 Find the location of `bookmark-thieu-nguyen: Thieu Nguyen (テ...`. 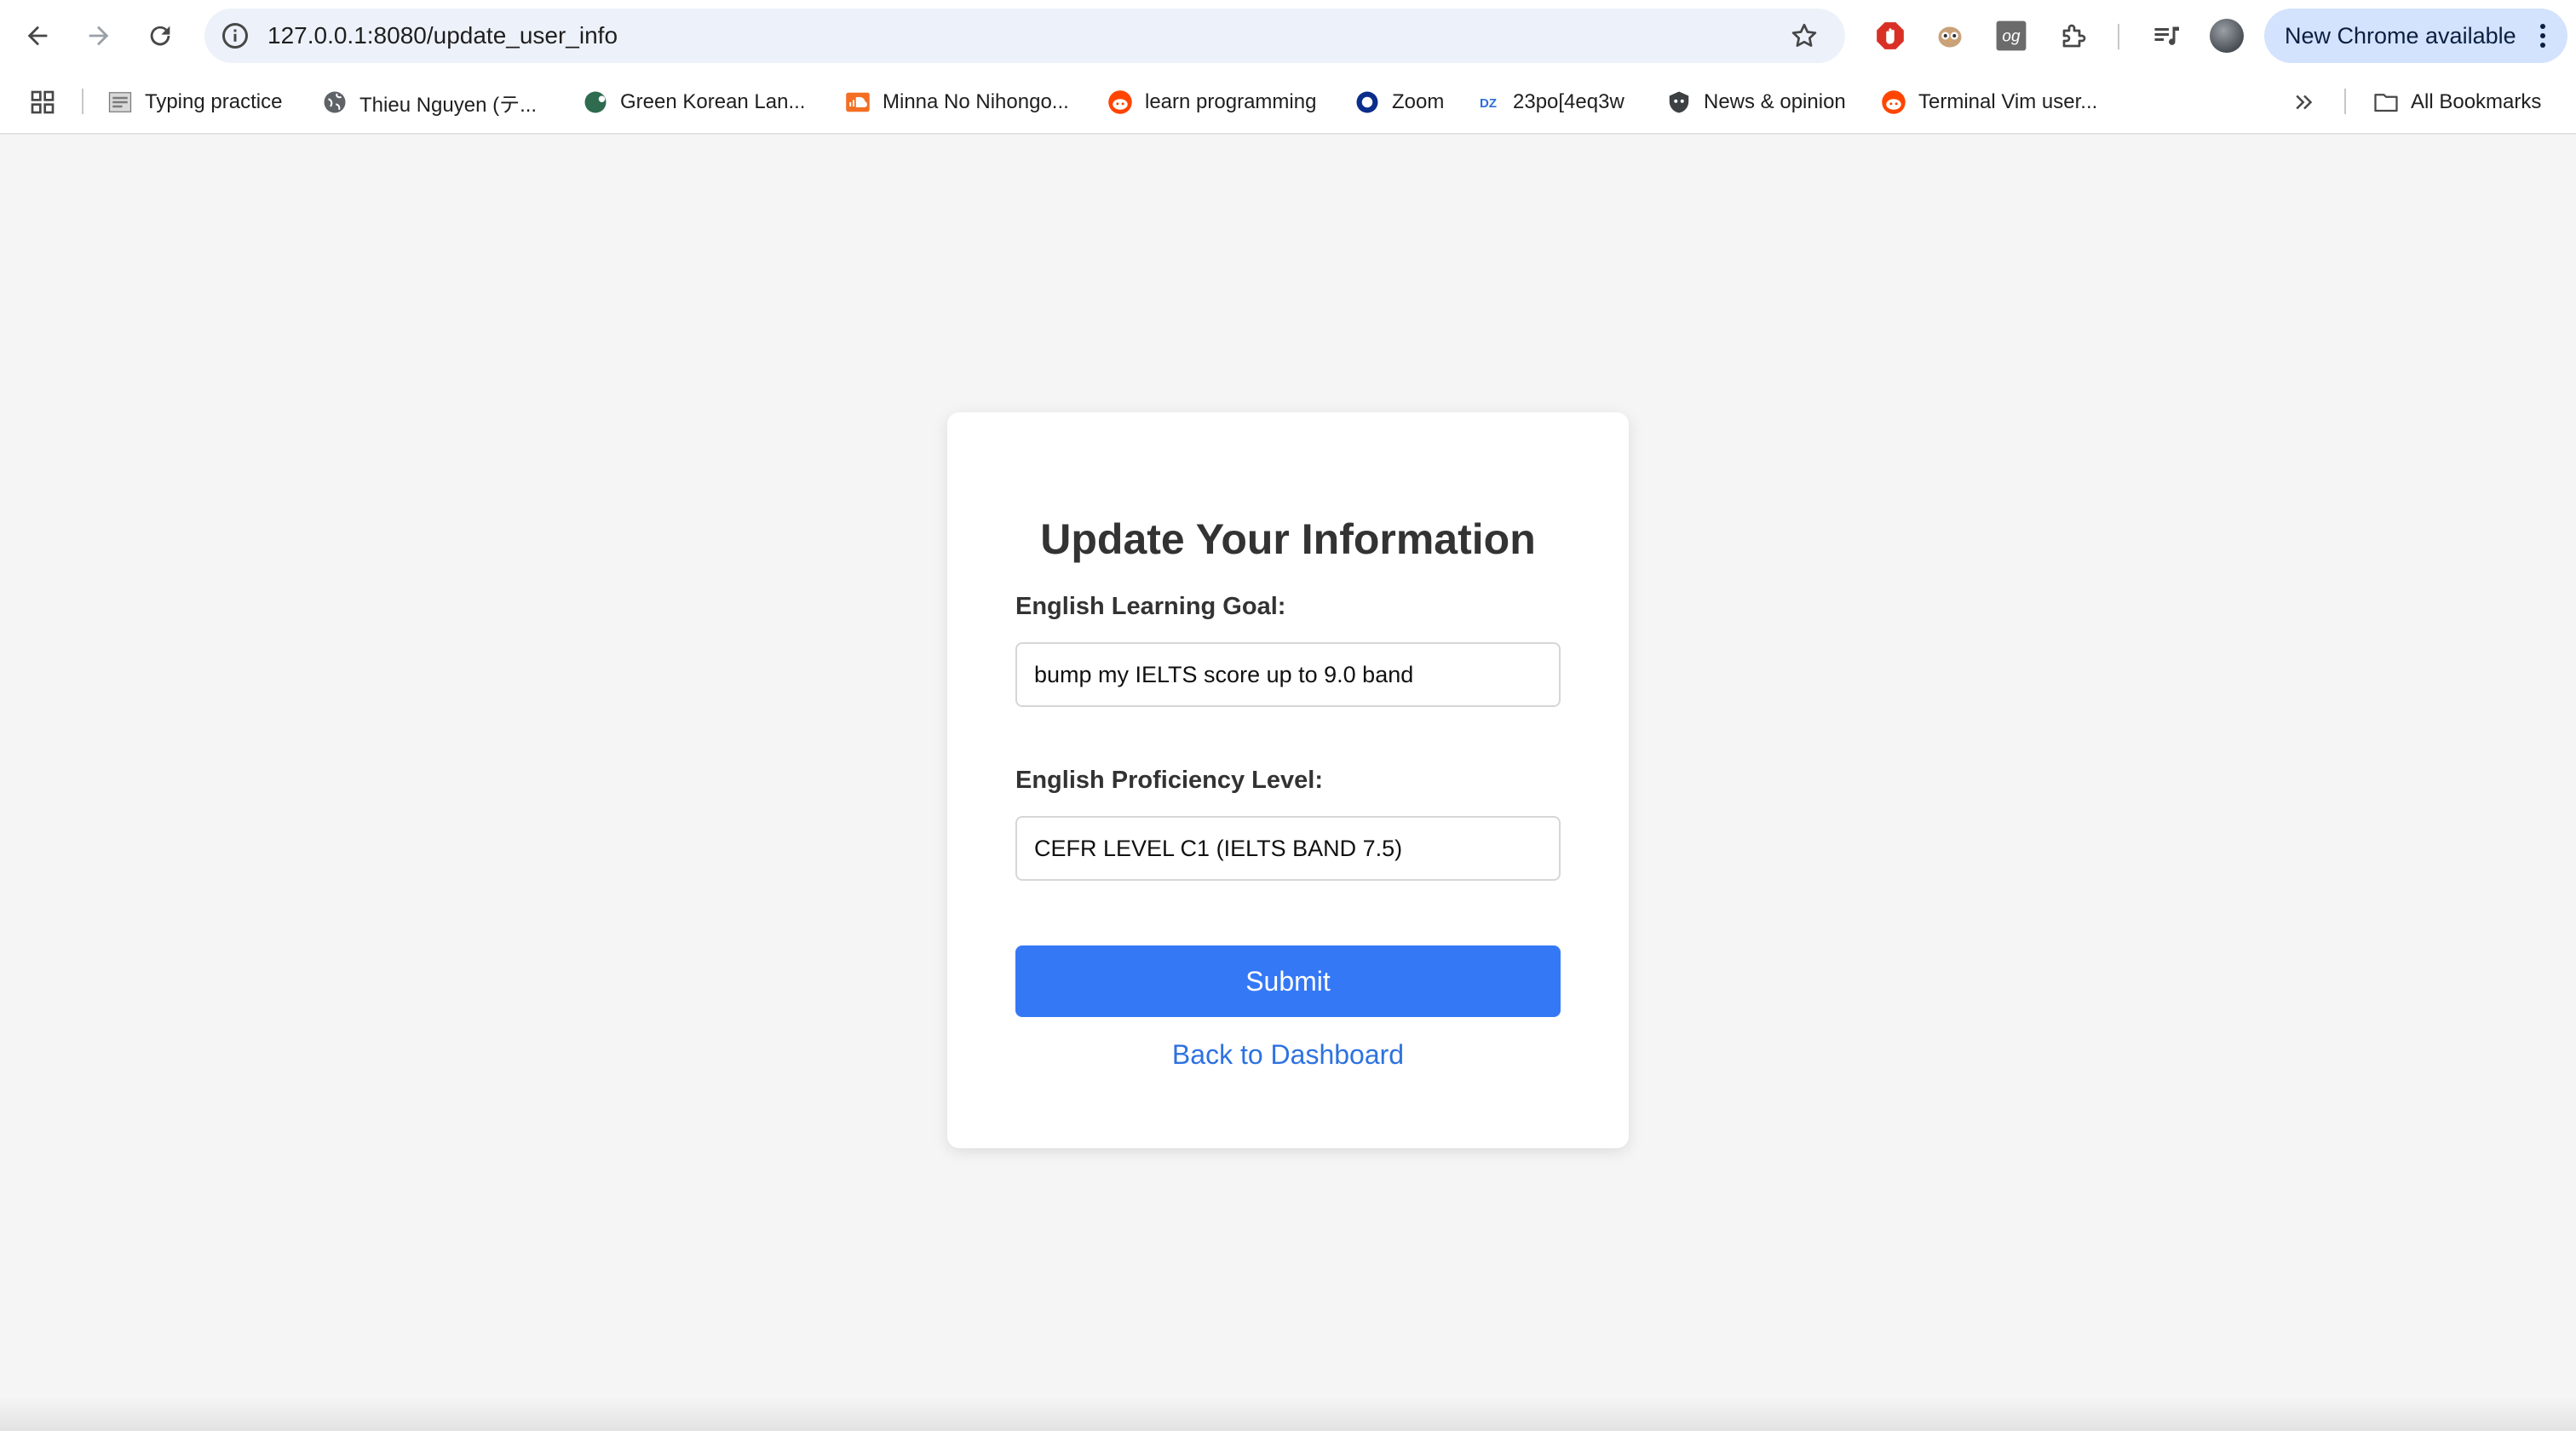

bookmark-thieu-nguyen: Thieu Nguyen (テ... is located at coordinates (429, 102).